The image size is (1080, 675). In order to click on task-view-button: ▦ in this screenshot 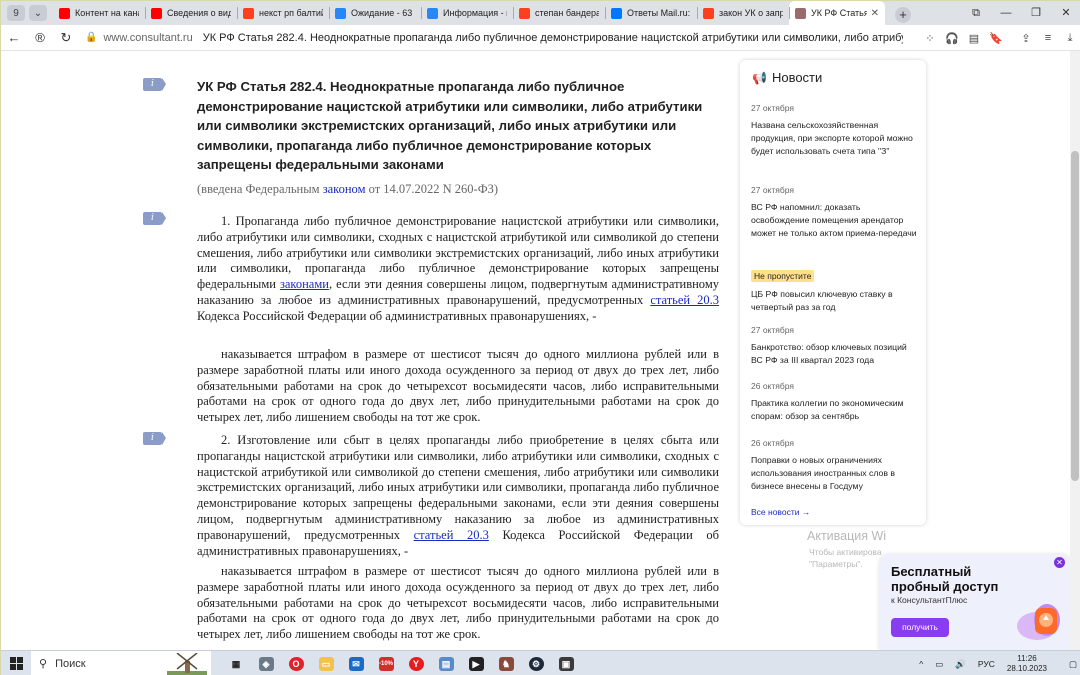, I will do `click(236, 663)`.